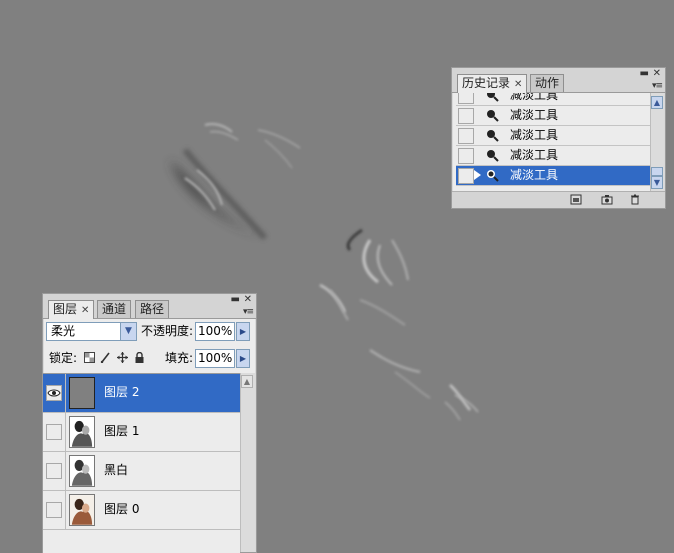 The height and width of the screenshot is (553, 674). What do you see at coordinates (247, 462) in the screenshot?
I see `layers-scrollbar: ▲` at bounding box center [247, 462].